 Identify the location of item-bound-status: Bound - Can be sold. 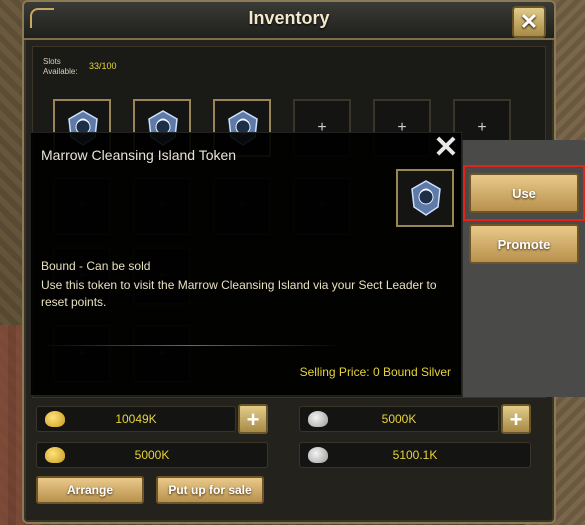
(96, 266).